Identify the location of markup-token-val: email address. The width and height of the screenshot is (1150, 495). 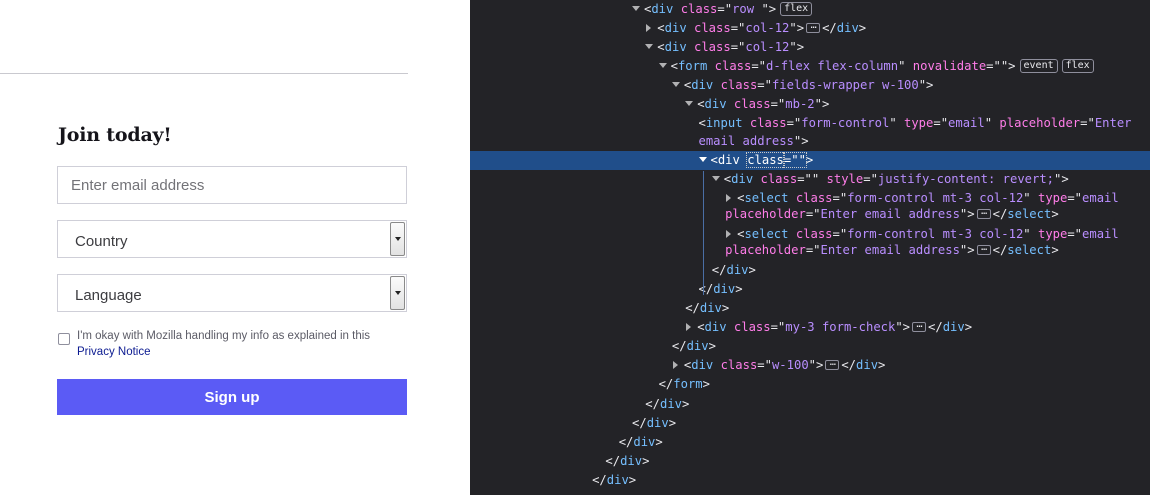
(746, 141).